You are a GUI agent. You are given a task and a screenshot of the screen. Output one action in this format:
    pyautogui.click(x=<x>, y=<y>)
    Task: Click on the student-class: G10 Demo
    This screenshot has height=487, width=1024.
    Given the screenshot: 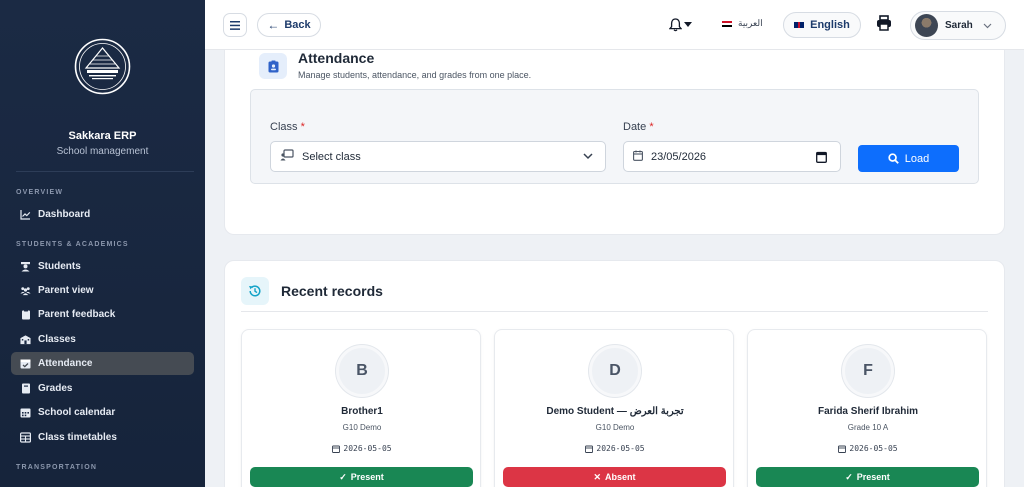 What is the action you would take?
    pyautogui.click(x=615, y=427)
    